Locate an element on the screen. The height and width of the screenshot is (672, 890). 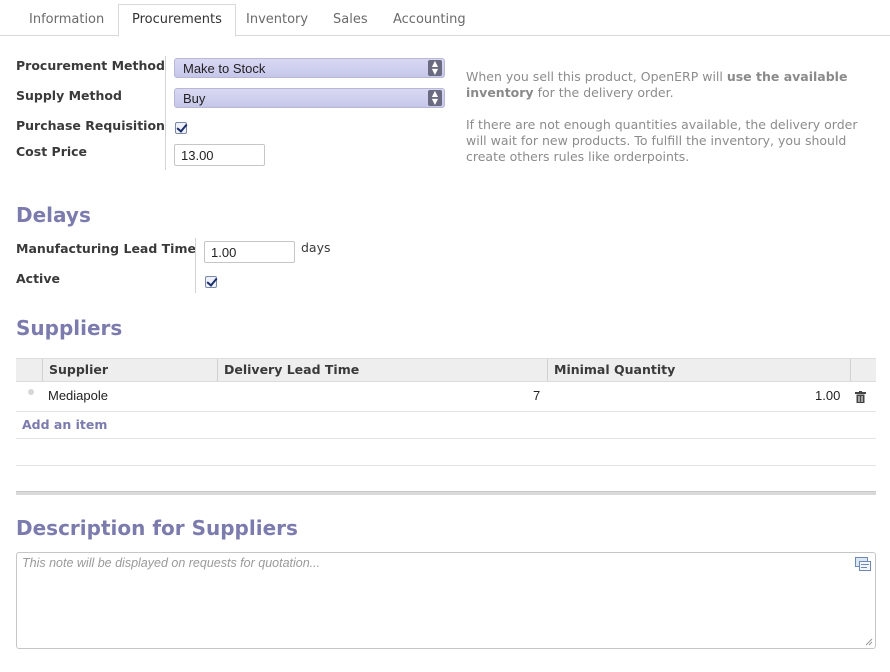
trash-icon is located at coordinates (860, 397).